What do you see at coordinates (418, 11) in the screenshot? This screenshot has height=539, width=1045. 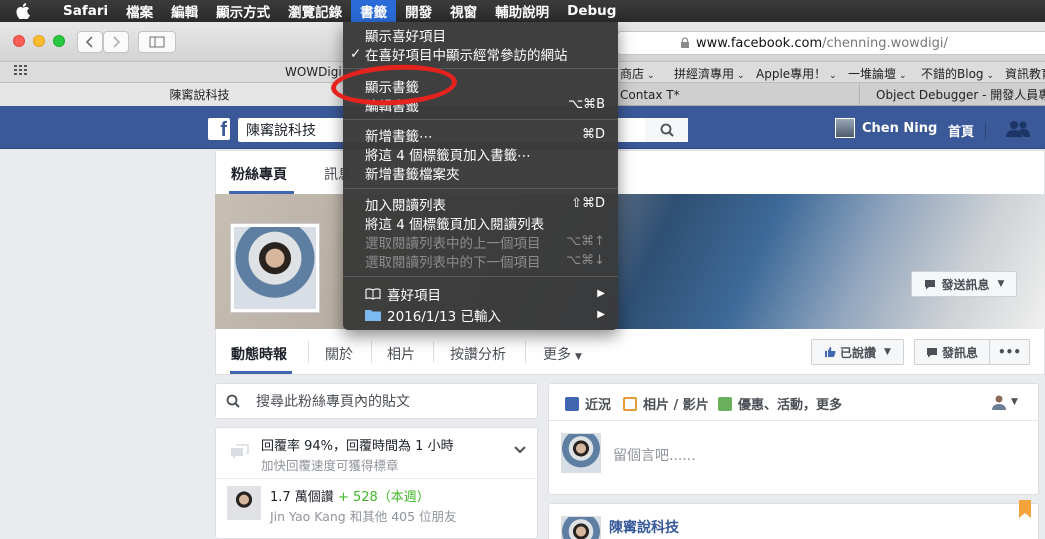 I see `menu-develop: 開發` at bounding box center [418, 11].